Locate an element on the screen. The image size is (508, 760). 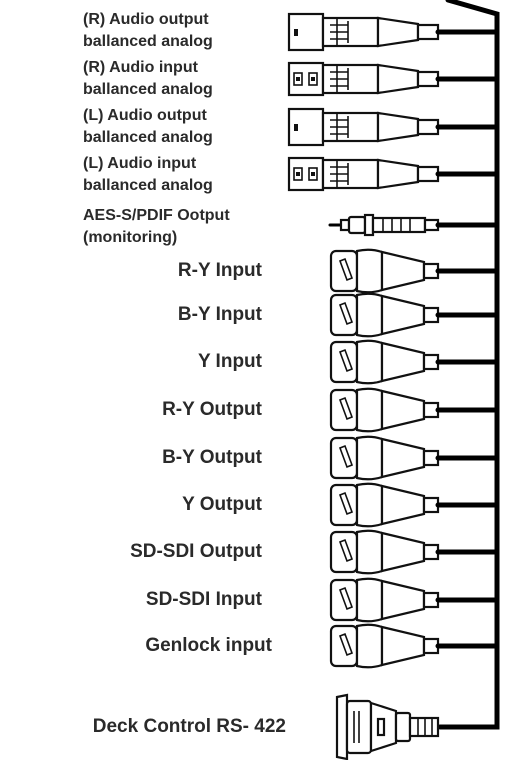
label-line: (R) Audio output is located at coordinates (146, 19).